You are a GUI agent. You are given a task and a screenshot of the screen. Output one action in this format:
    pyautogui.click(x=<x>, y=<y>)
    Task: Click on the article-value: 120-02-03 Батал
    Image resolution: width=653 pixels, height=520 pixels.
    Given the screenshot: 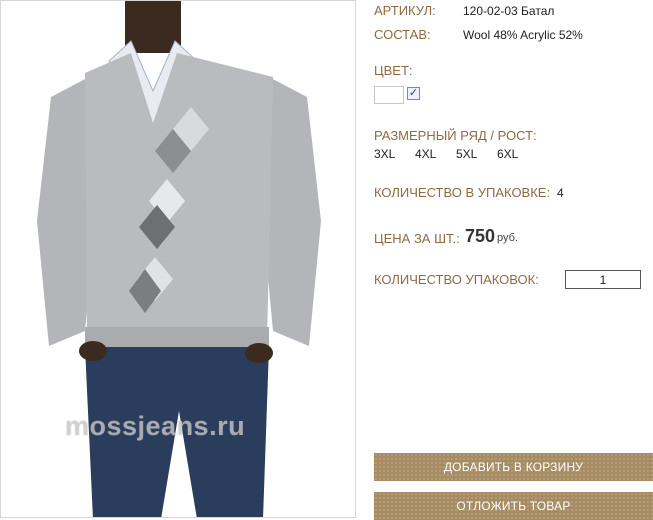 What is the action you would take?
    pyautogui.click(x=509, y=11)
    